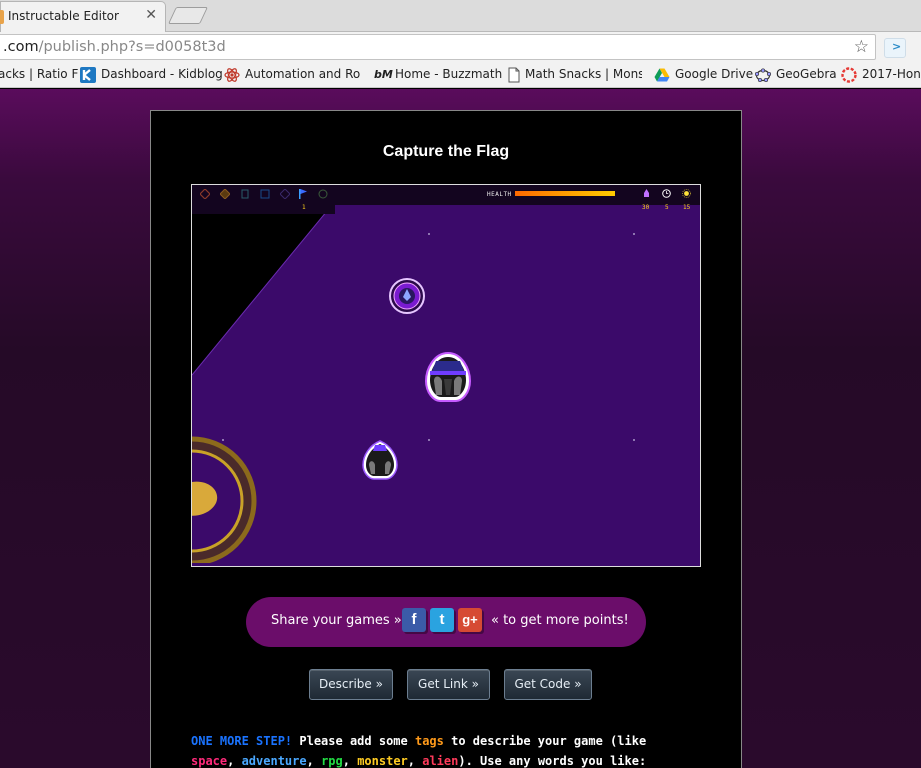 This screenshot has width=921, height=768. What do you see at coordinates (442, 620) in the screenshot?
I see `twitter-icon: t` at bounding box center [442, 620].